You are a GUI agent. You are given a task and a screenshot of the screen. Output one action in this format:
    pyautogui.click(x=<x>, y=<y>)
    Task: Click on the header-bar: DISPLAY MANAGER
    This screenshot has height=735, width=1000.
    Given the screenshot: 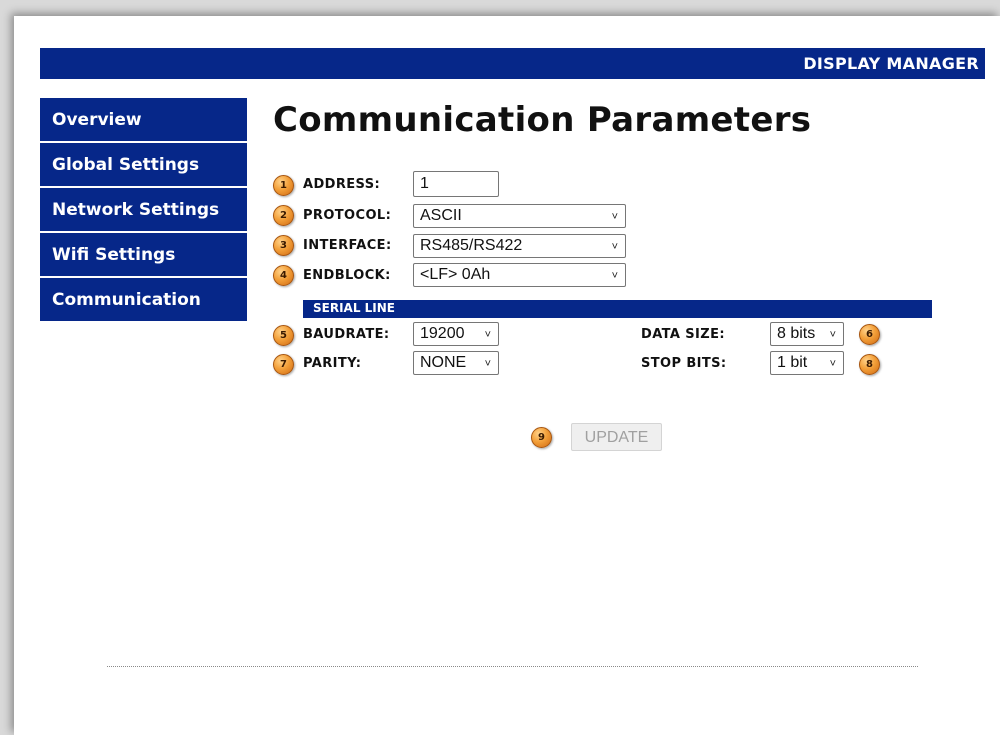 What is the action you would take?
    pyautogui.click(x=512, y=63)
    